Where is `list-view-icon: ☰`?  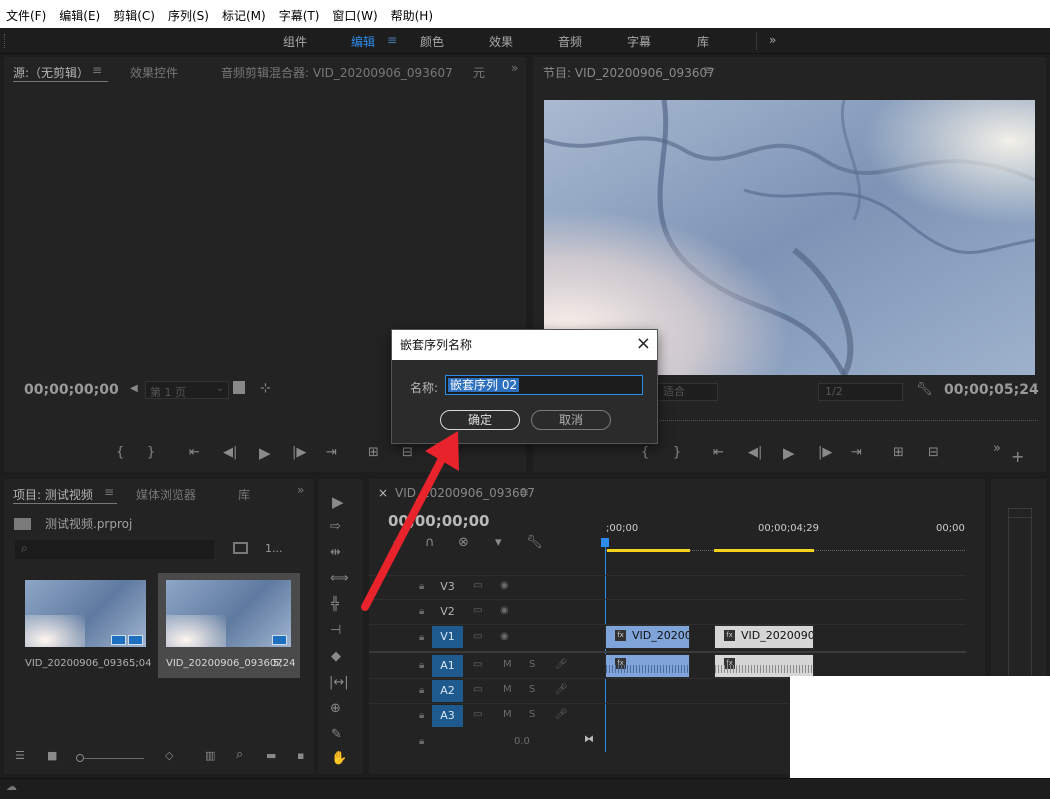 list-view-icon: ☰ is located at coordinates (20, 755).